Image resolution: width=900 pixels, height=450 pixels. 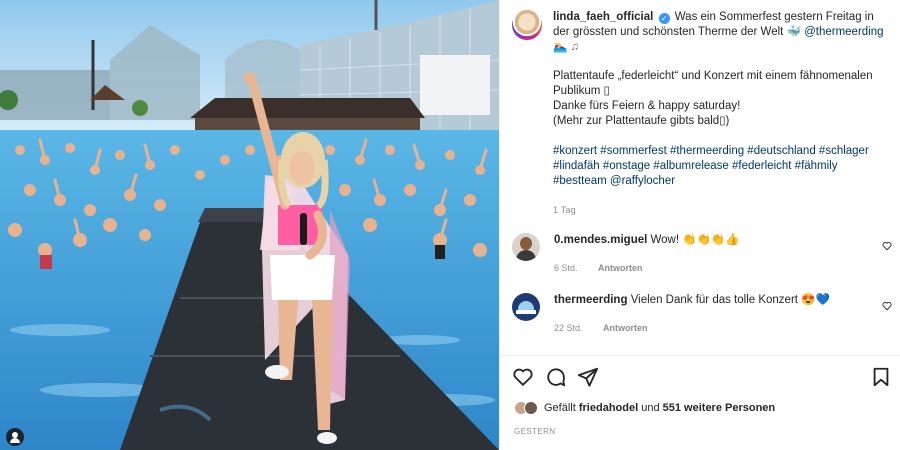 What do you see at coordinates (591, 300) in the screenshot?
I see `commenter-username: thermeerding` at bounding box center [591, 300].